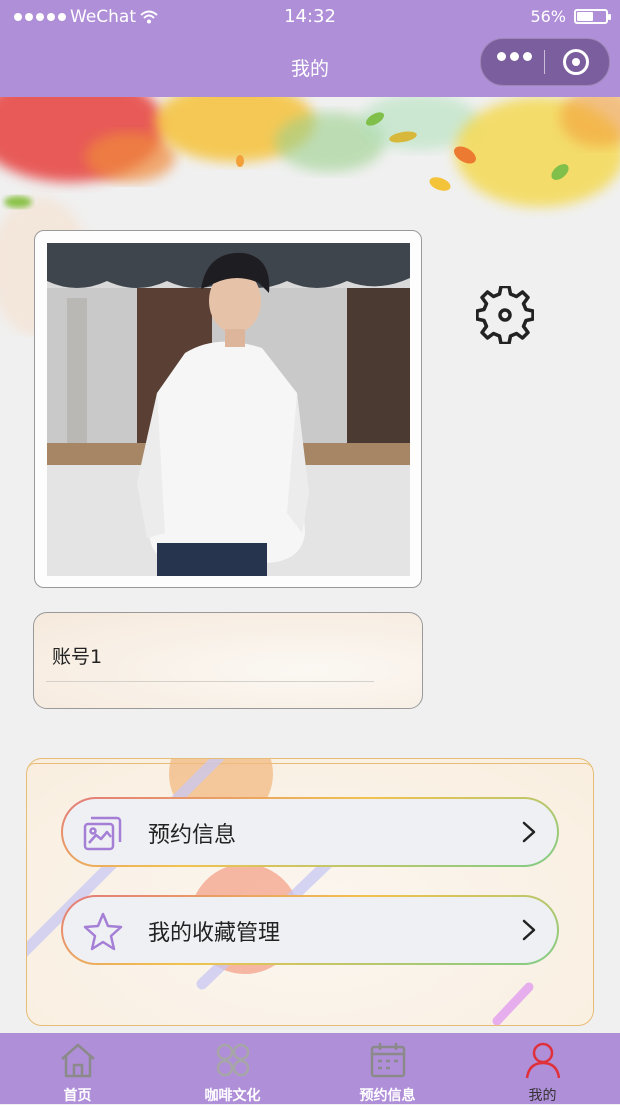 This screenshot has height=1105, width=620. I want to click on tab-bar: 首页 咖啡文化 预约信息 我的, so click(310, 1068).